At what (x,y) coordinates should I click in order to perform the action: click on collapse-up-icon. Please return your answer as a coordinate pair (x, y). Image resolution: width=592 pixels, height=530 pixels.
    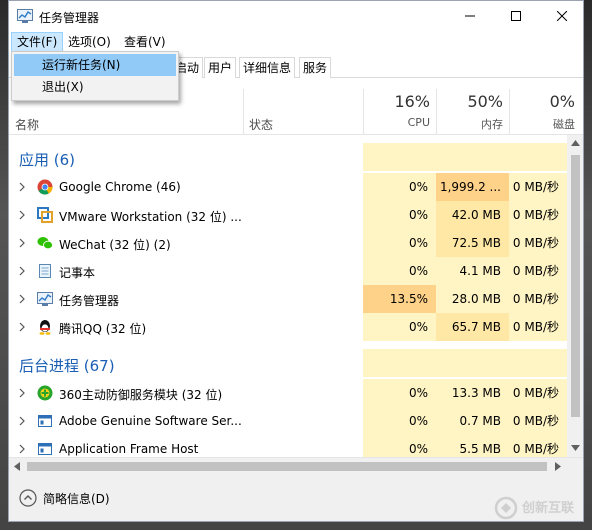
    Looking at the image, I should click on (28, 498).